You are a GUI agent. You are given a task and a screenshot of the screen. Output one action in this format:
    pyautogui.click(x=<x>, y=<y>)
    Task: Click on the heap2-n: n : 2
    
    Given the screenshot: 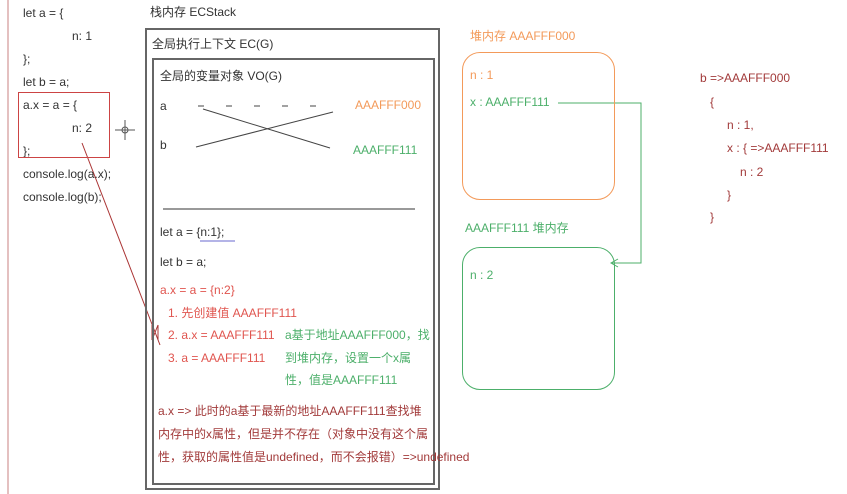 What is the action you would take?
    pyautogui.click(x=482, y=275)
    